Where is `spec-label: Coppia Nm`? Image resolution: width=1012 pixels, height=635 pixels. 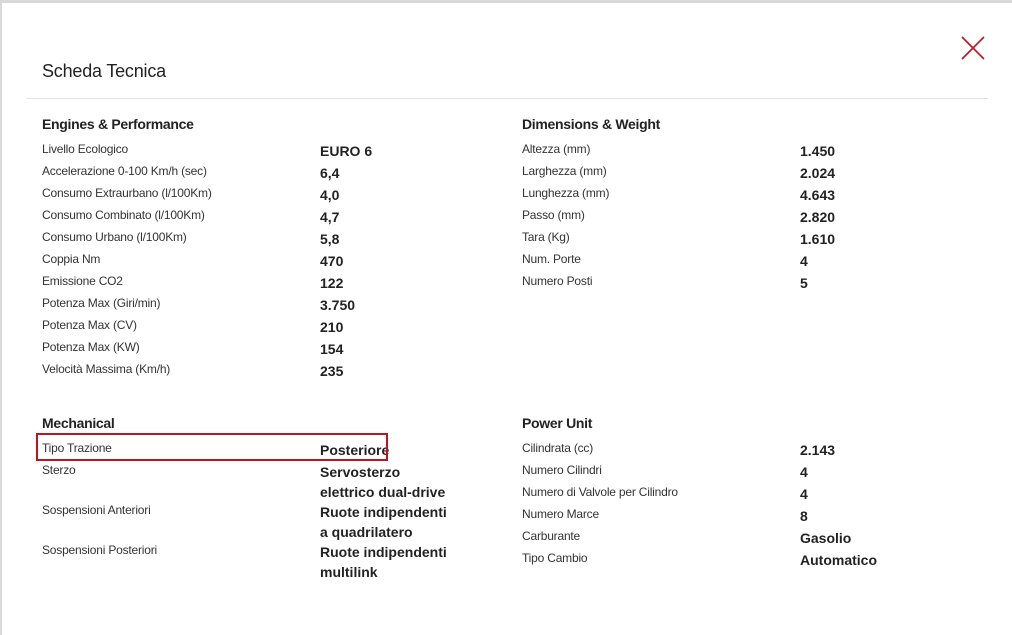
spec-label: Coppia Nm is located at coordinates (71, 259).